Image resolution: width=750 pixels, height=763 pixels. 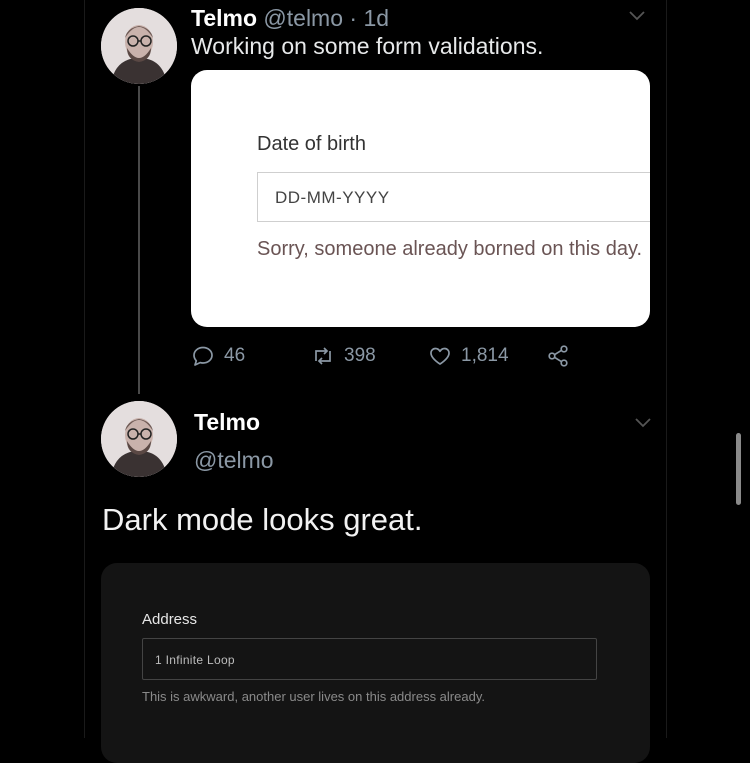 What do you see at coordinates (84, 369) in the screenshot?
I see `timeline-left-border` at bounding box center [84, 369].